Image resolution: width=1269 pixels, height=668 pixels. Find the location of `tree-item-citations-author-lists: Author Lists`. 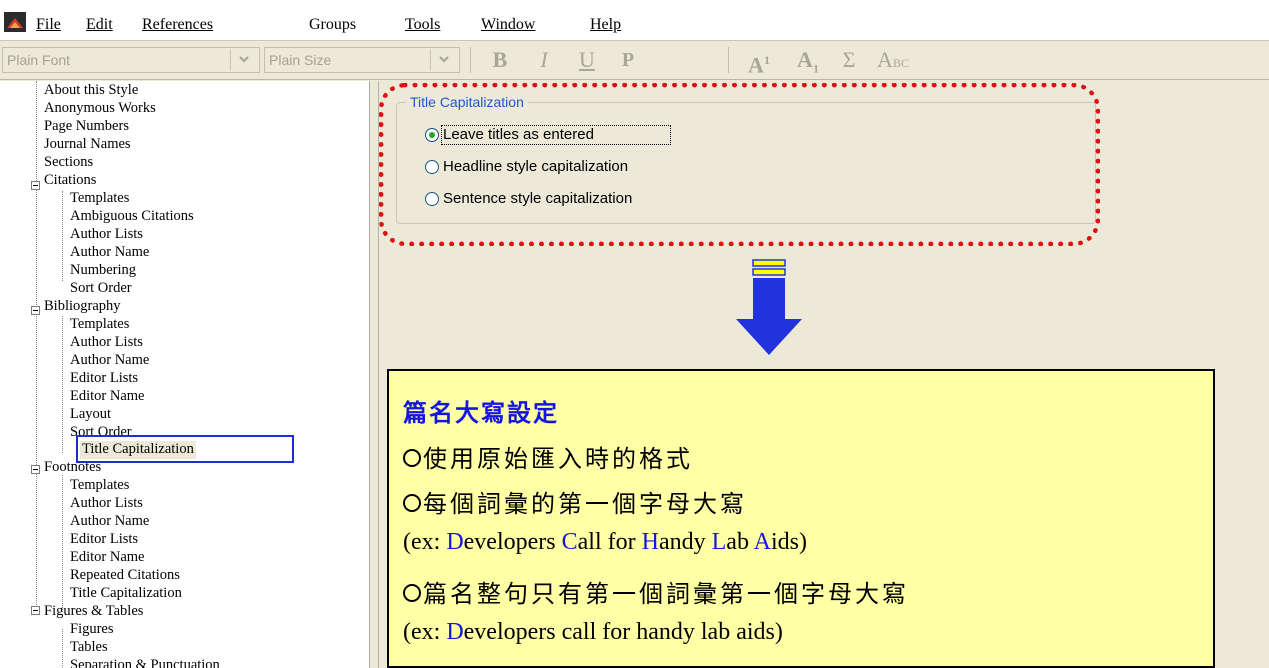

tree-item-citations-author-lists: Author Lists is located at coordinates (106, 235).